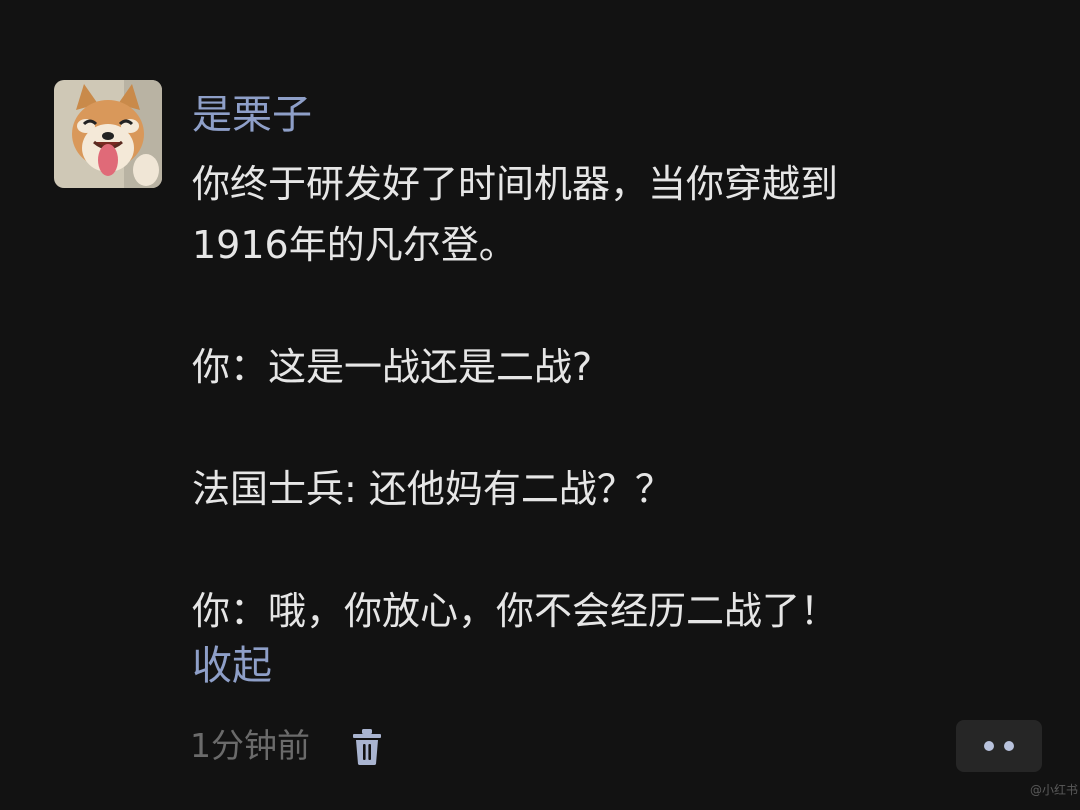  I want to click on comment-line: 1916年的凡尔登。, so click(354, 245).